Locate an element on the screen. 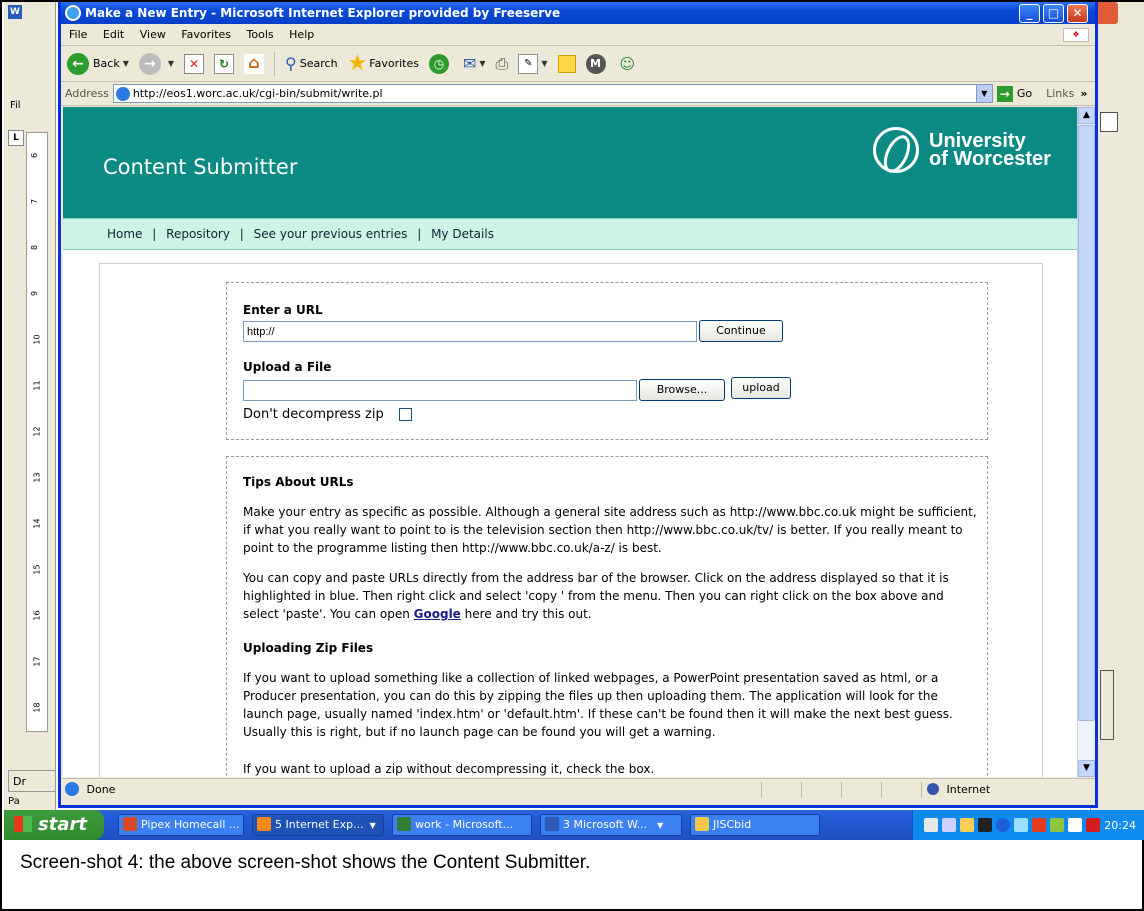 The image size is (1144, 911). start-button: start is located at coordinates (54, 825).